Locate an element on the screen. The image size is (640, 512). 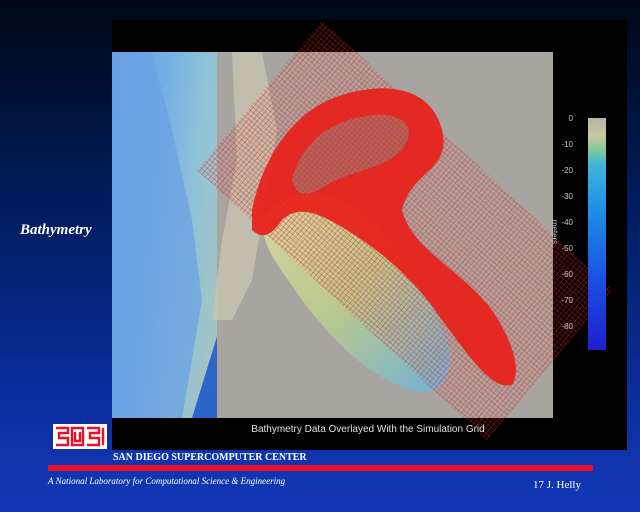
colorbar-tick-5: -50 is located at coordinates (567, 248).